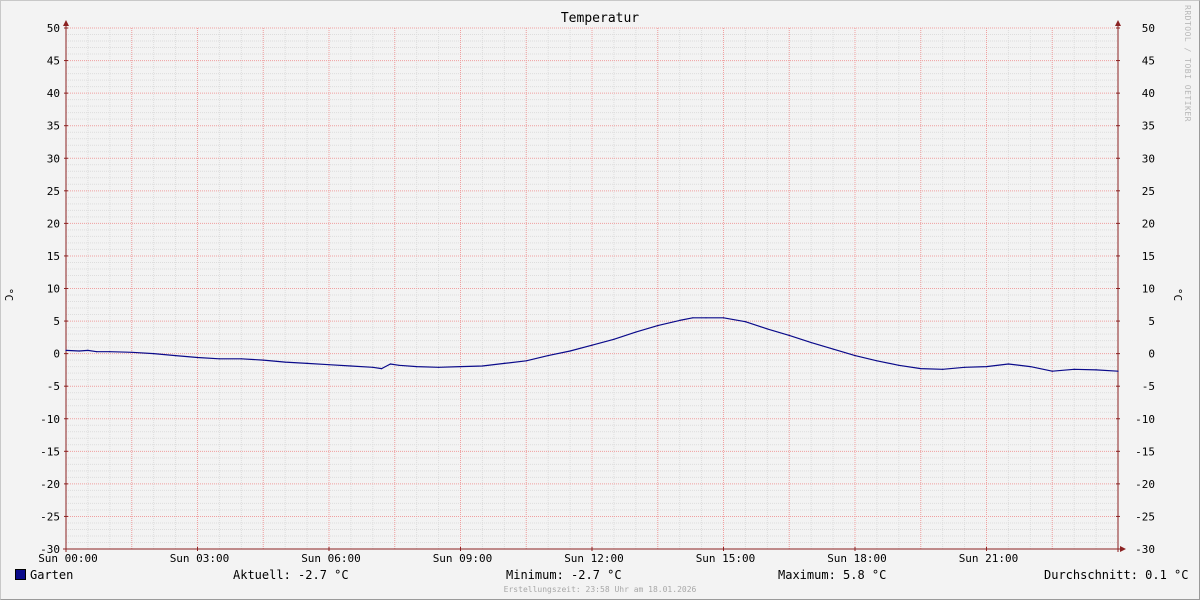 This screenshot has width=1200, height=600. What do you see at coordinates (1187, 63) in the screenshot?
I see `watermark: RRDTOOL / TOBI OETIKER` at bounding box center [1187, 63].